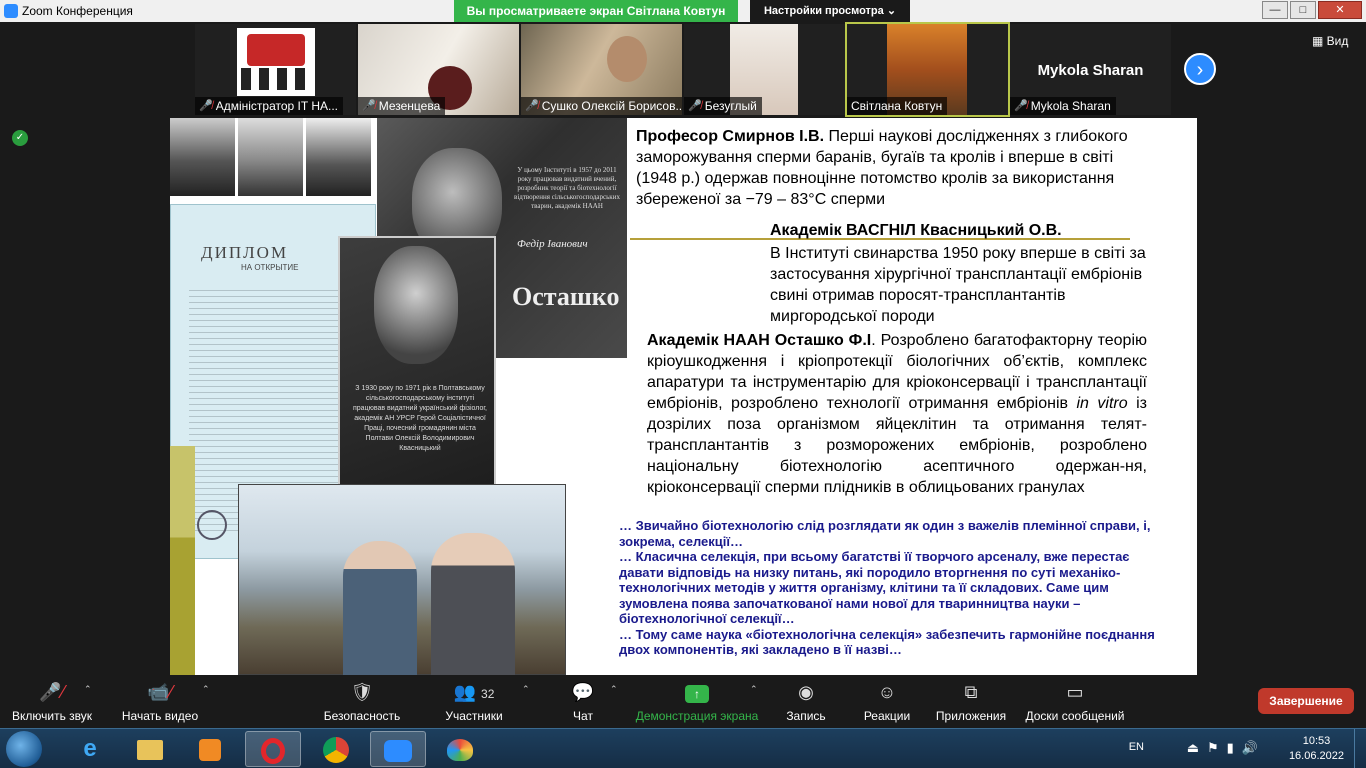 This screenshot has height=768, width=1366. Describe the element at coordinates (1316, 756) in the screenshot. I see `clock-date: 16.06.2022` at that location.